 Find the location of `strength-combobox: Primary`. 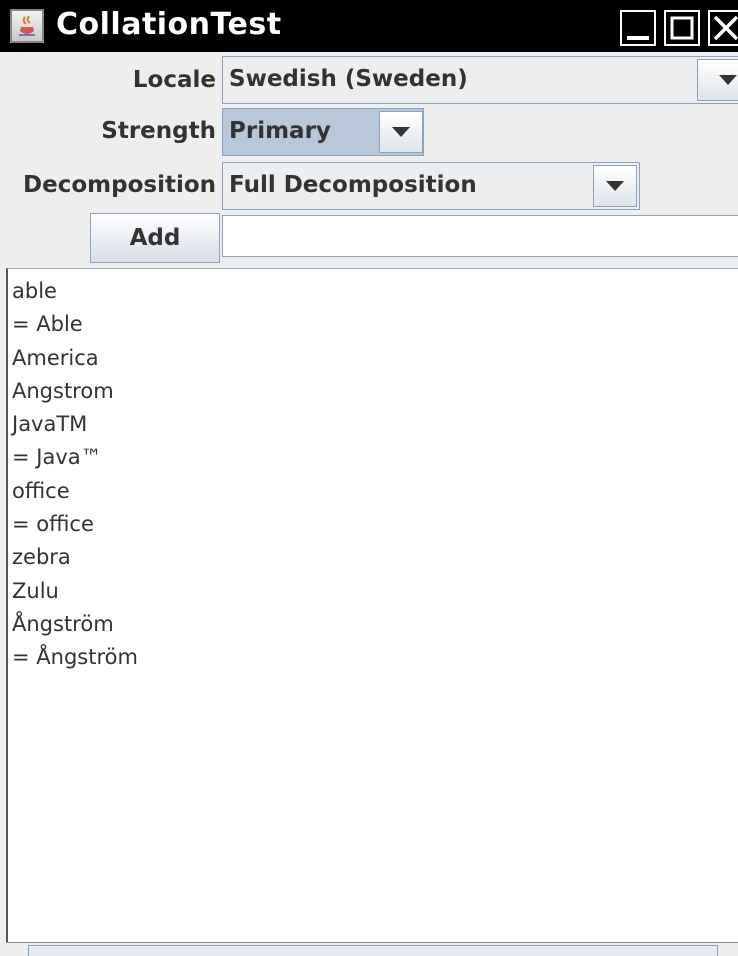

strength-combobox: Primary is located at coordinates (323, 132).